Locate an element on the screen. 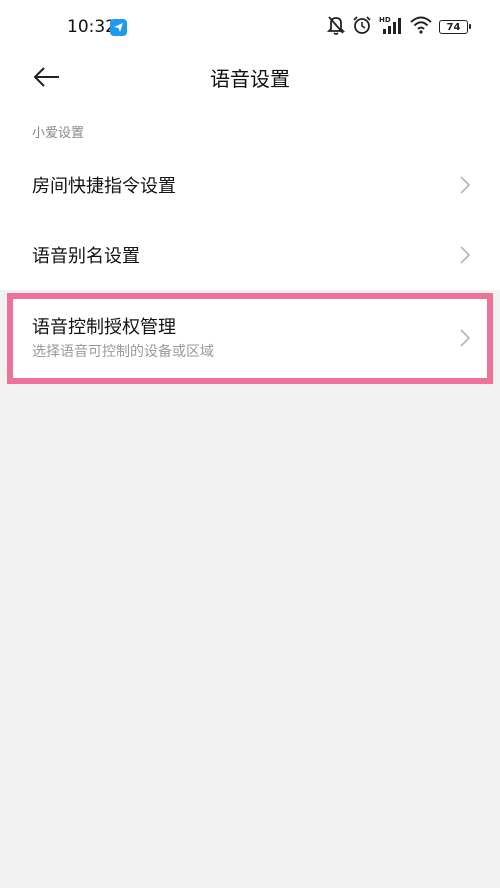 This screenshot has width=500, height=888. app-notification-icon is located at coordinates (118, 27).